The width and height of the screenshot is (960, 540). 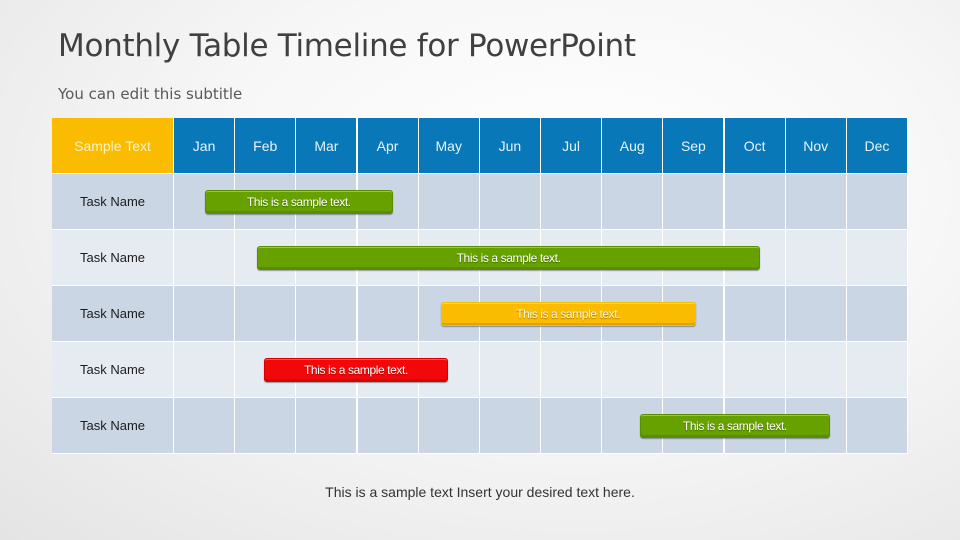 I want to click on header-month-oct-label: Oct, so click(x=754, y=145).